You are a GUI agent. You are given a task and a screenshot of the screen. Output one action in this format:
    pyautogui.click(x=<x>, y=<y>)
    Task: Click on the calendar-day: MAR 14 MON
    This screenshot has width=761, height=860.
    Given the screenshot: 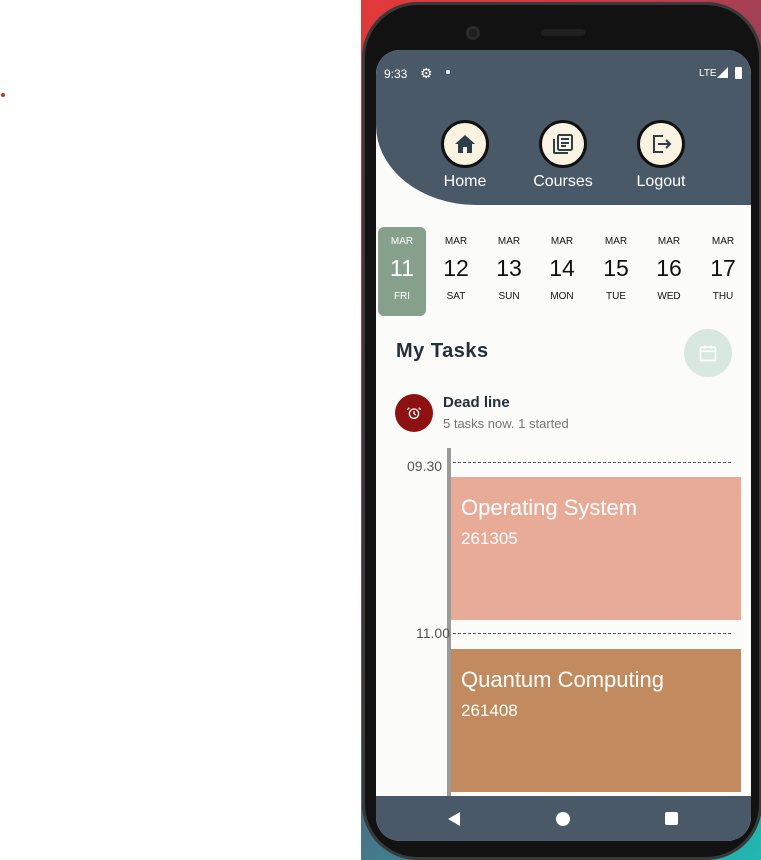 What is the action you would take?
    pyautogui.click(x=562, y=271)
    